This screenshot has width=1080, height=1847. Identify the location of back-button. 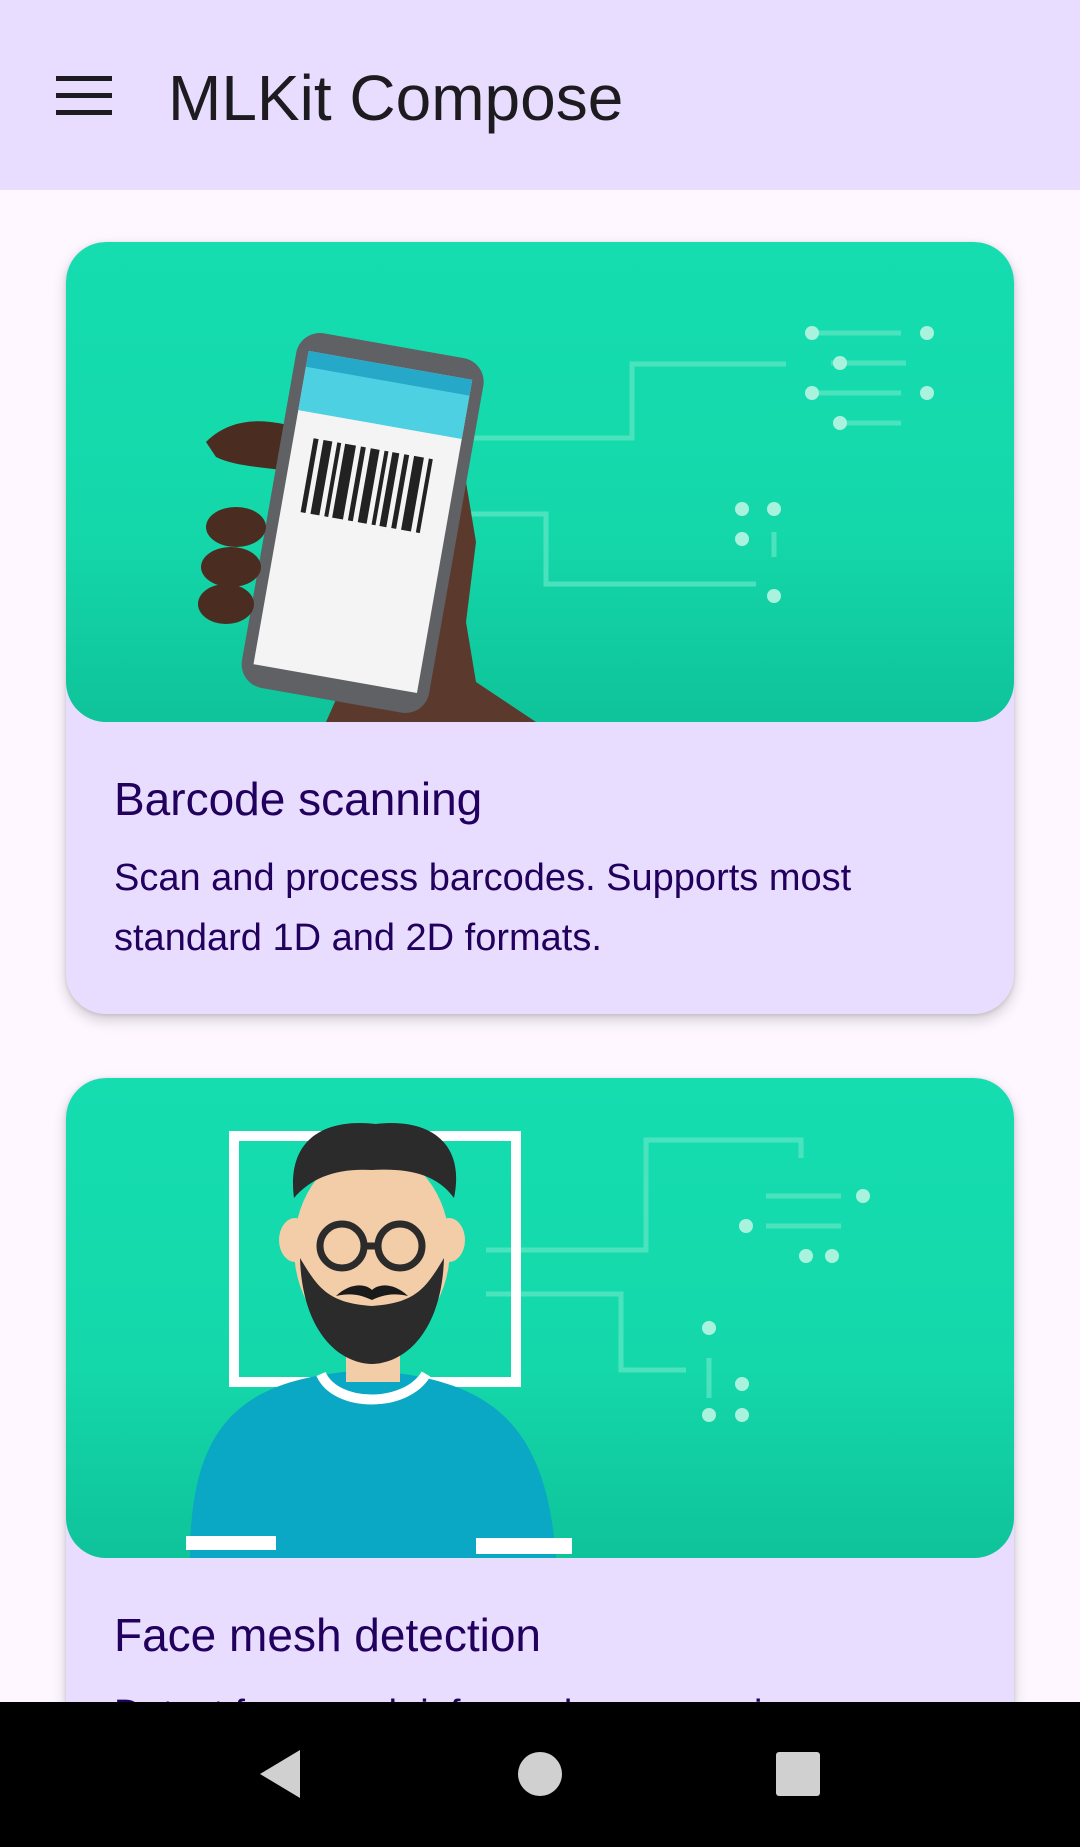
(280, 1774).